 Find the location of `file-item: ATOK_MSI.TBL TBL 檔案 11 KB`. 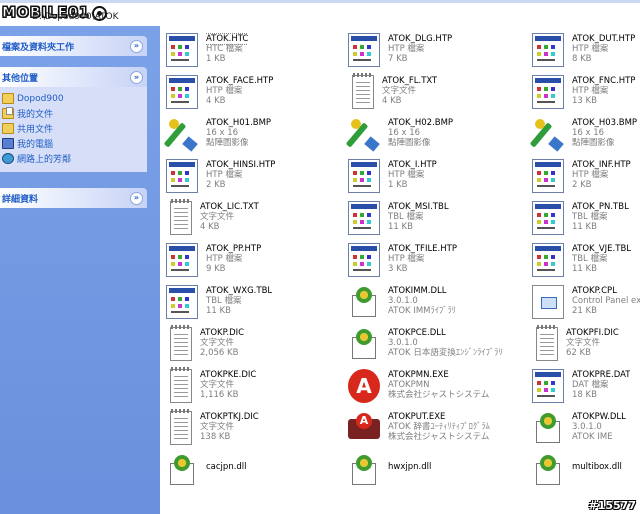

file-item: ATOK_MSI.TBL TBL 檔案 11 KB is located at coordinates (438, 222).